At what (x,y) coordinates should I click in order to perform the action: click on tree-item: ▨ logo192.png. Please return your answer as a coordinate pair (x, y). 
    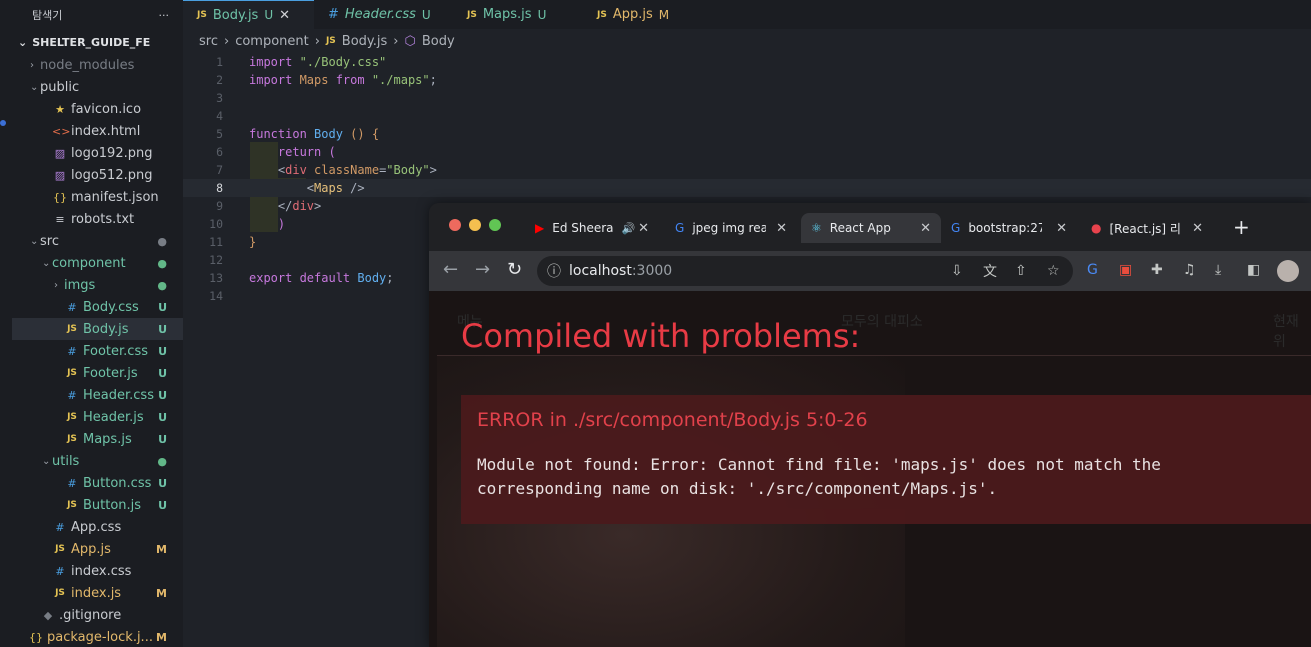
    Looking at the image, I should click on (97, 153).